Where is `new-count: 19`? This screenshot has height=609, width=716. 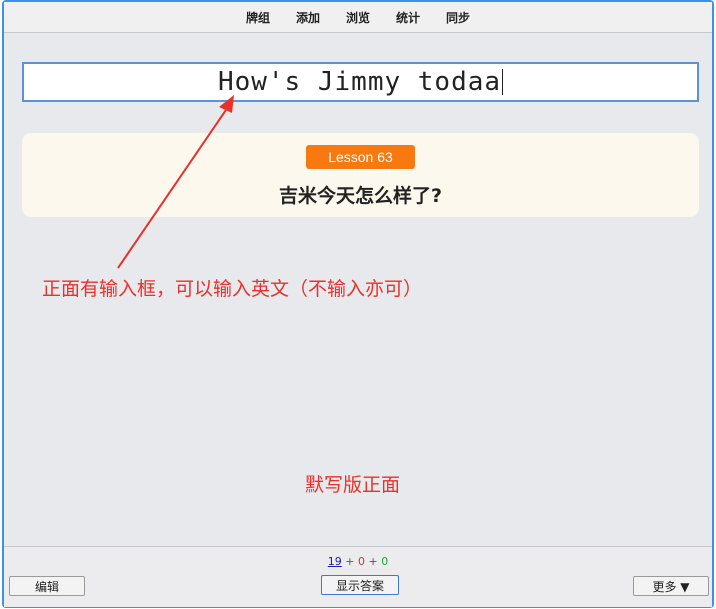 new-count: 19 is located at coordinates (335, 561).